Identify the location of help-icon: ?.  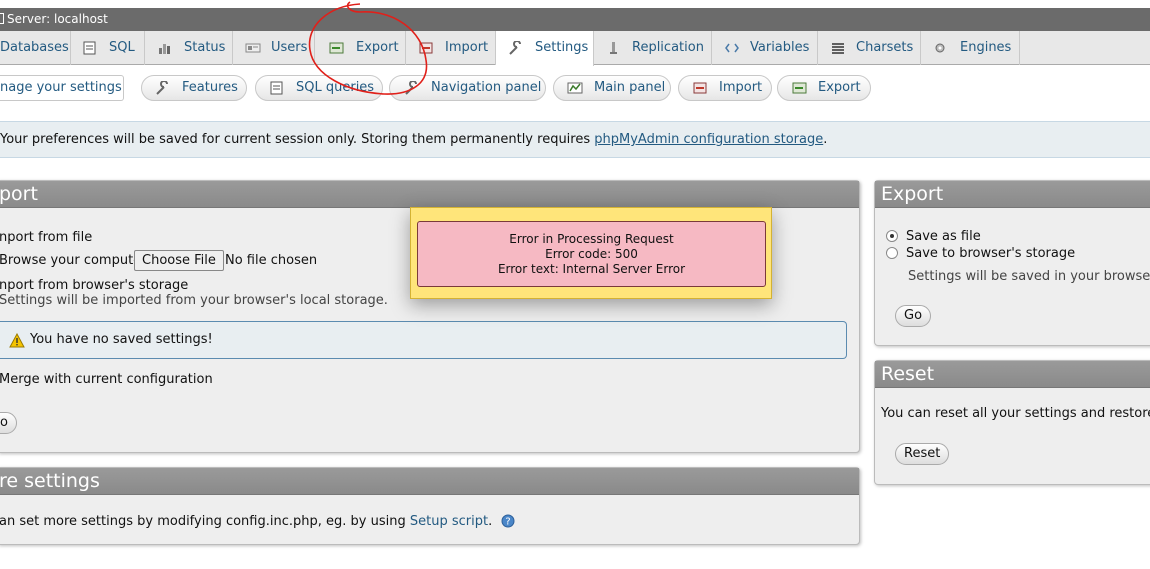
(508, 521).